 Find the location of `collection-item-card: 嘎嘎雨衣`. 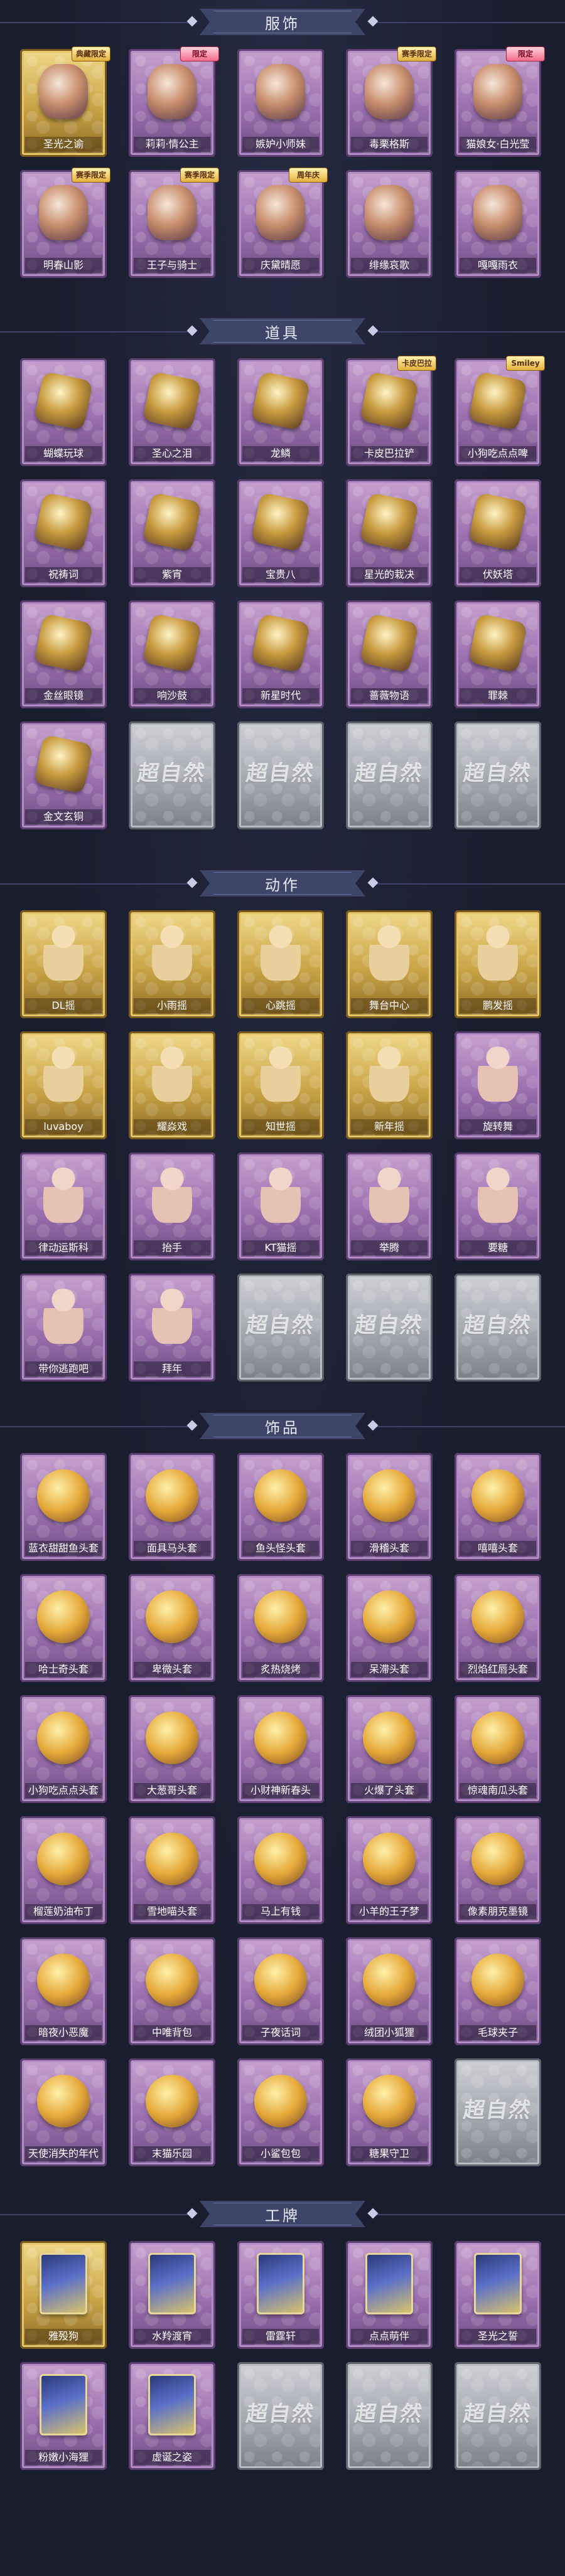

collection-item-card: 嘎嘎雨衣 is located at coordinates (498, 224).